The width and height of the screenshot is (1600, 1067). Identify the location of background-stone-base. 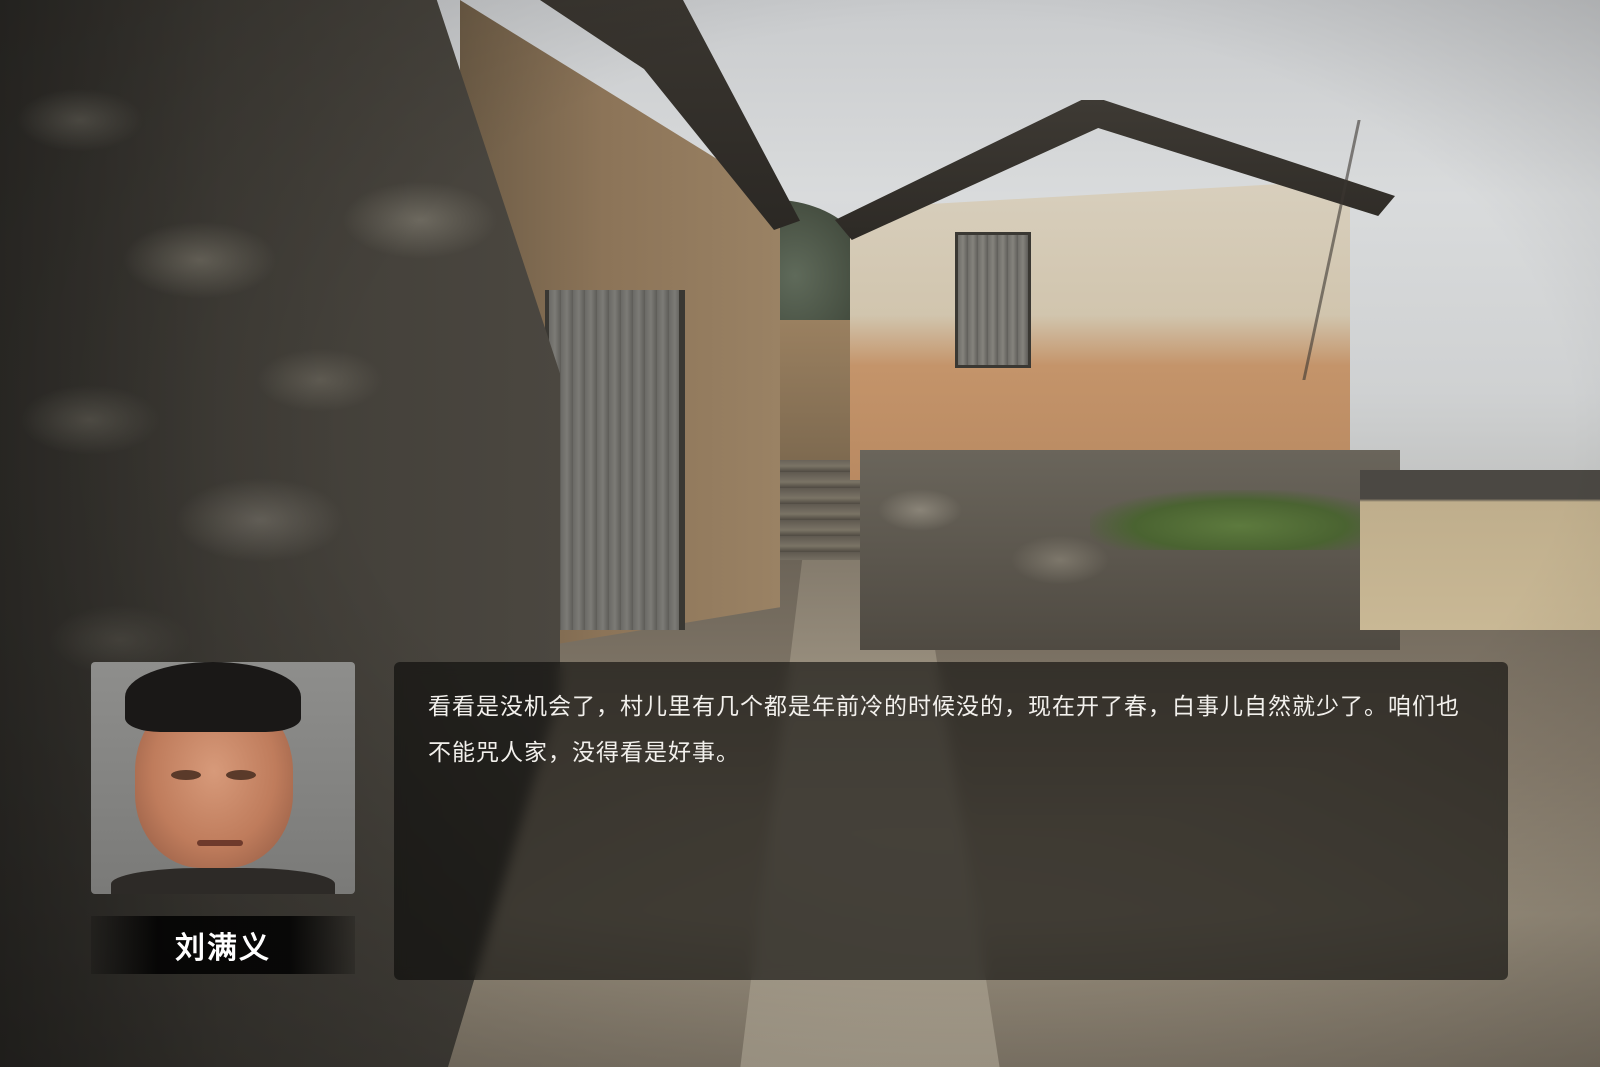
(1130, 550).